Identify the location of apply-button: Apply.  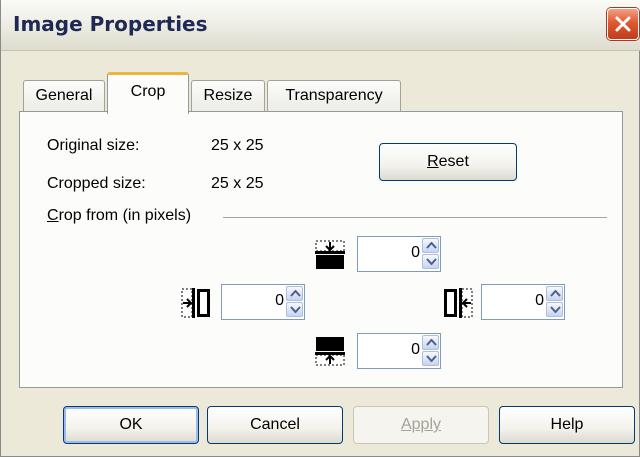
(421, 425).